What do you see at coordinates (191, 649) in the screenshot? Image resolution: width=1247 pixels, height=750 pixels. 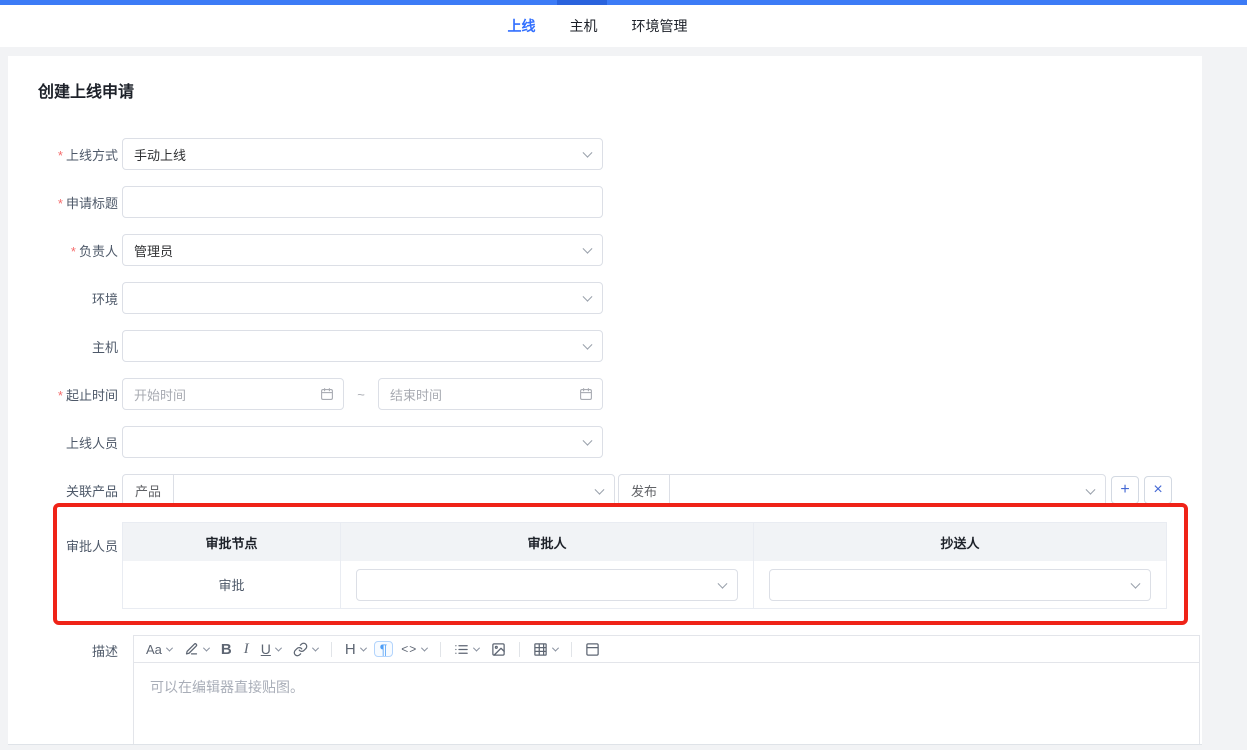 I see `pen-color-icon` at bounding box center [191, 649].